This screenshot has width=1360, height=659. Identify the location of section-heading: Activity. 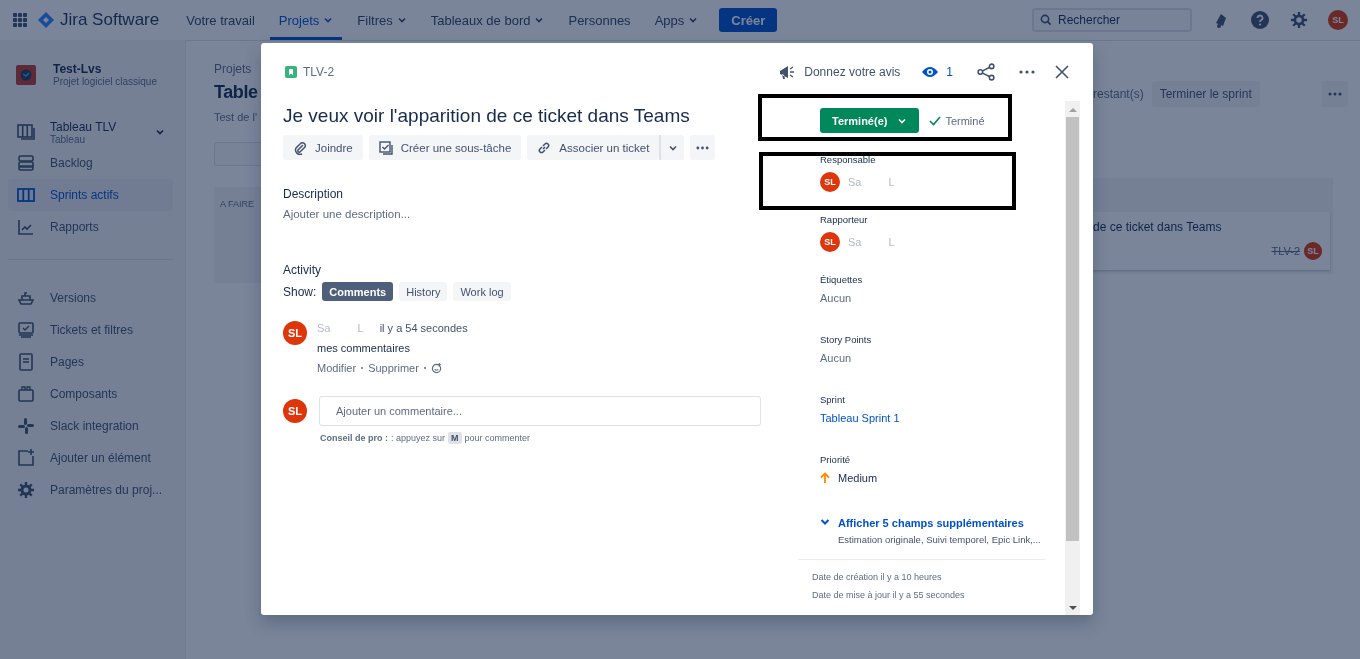
(302, 270).